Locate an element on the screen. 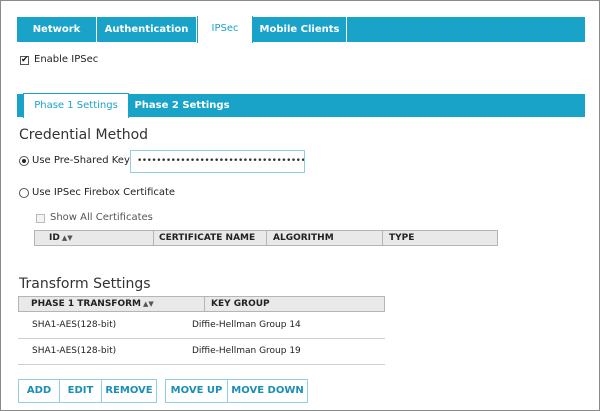 This screenshot has width=600, height=411. tab-phase-1-settings: Phase 1 Settings is located at coordinates (76, 105).